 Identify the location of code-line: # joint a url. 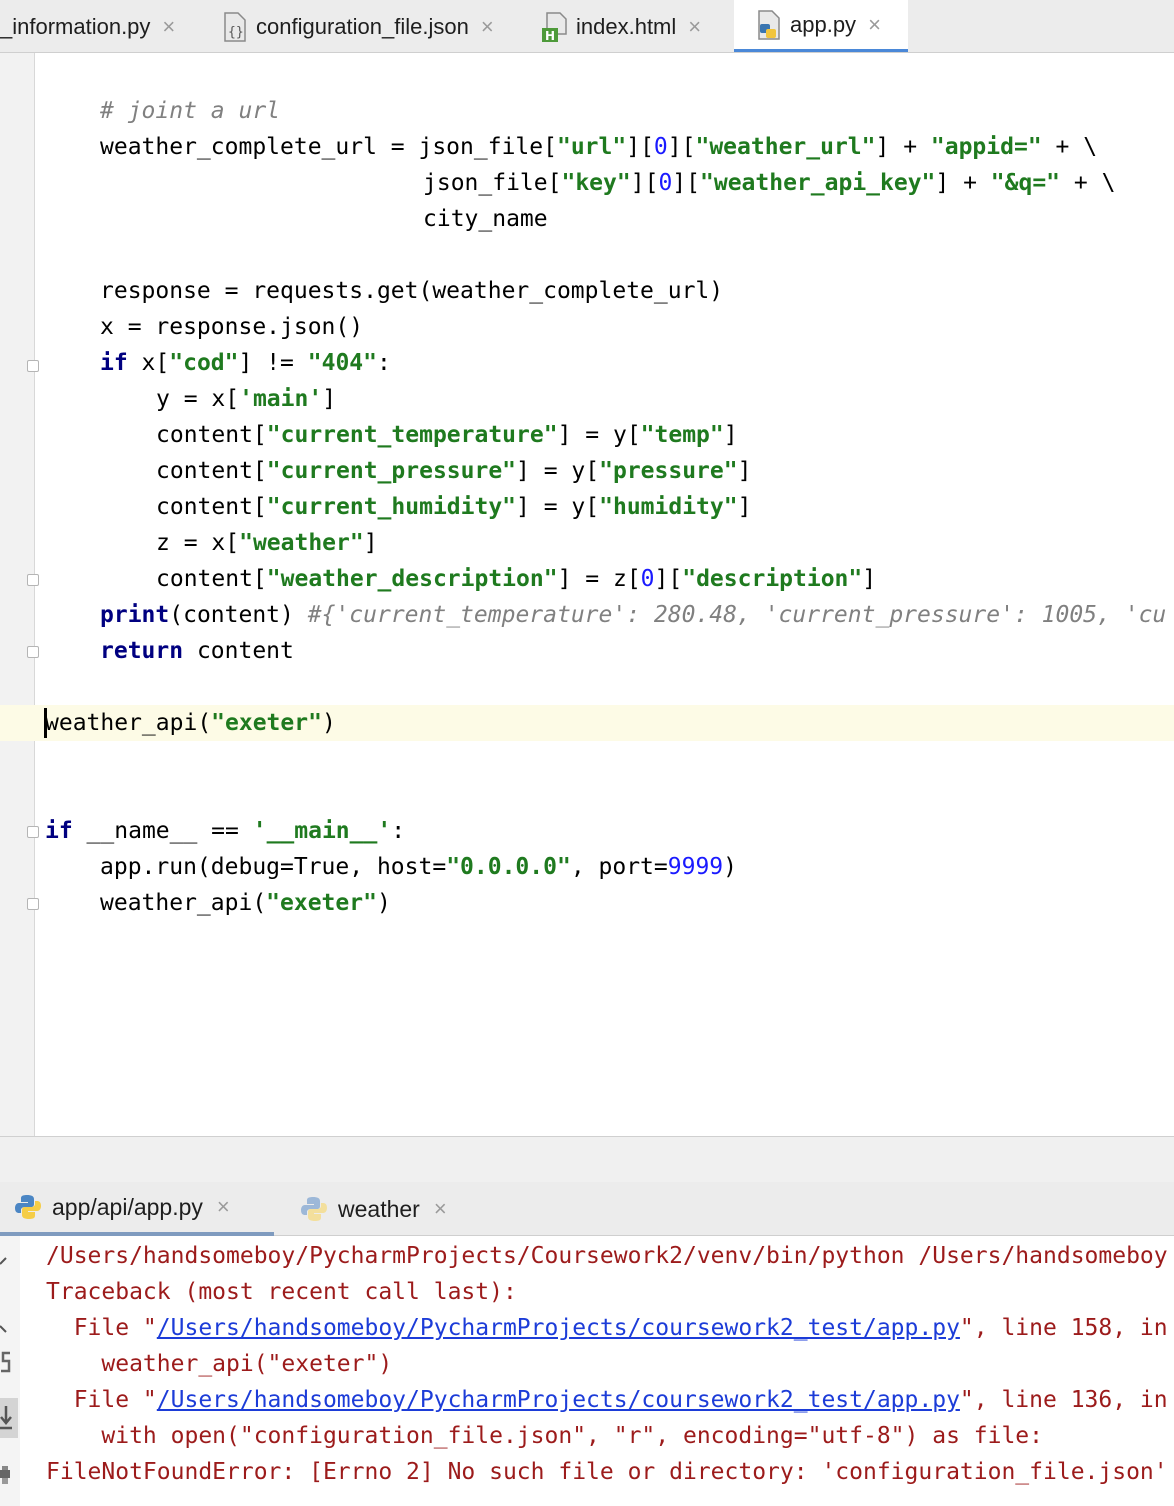
(190, 111).